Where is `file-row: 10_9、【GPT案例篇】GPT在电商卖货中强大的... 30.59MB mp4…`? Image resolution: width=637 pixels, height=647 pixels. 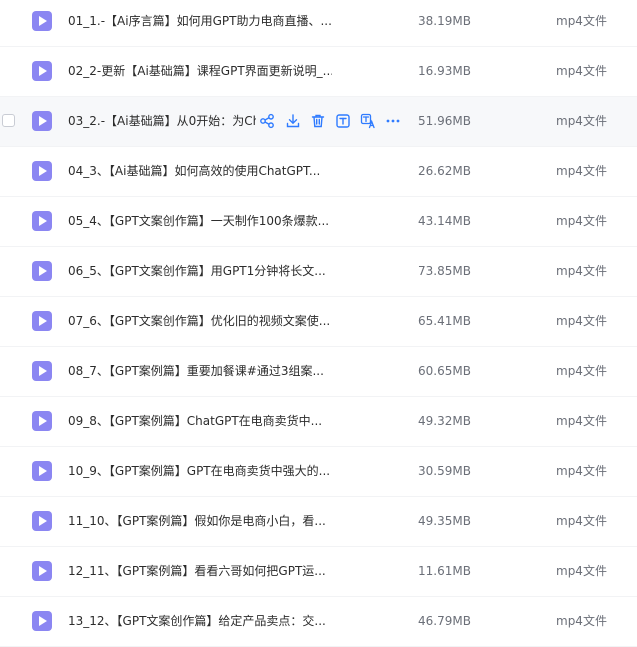
file-row: 10_9、【GPT案例篇】GPT在电商卖货中强大的... 30.59MB mp4… is located at coordinates (318, 472).